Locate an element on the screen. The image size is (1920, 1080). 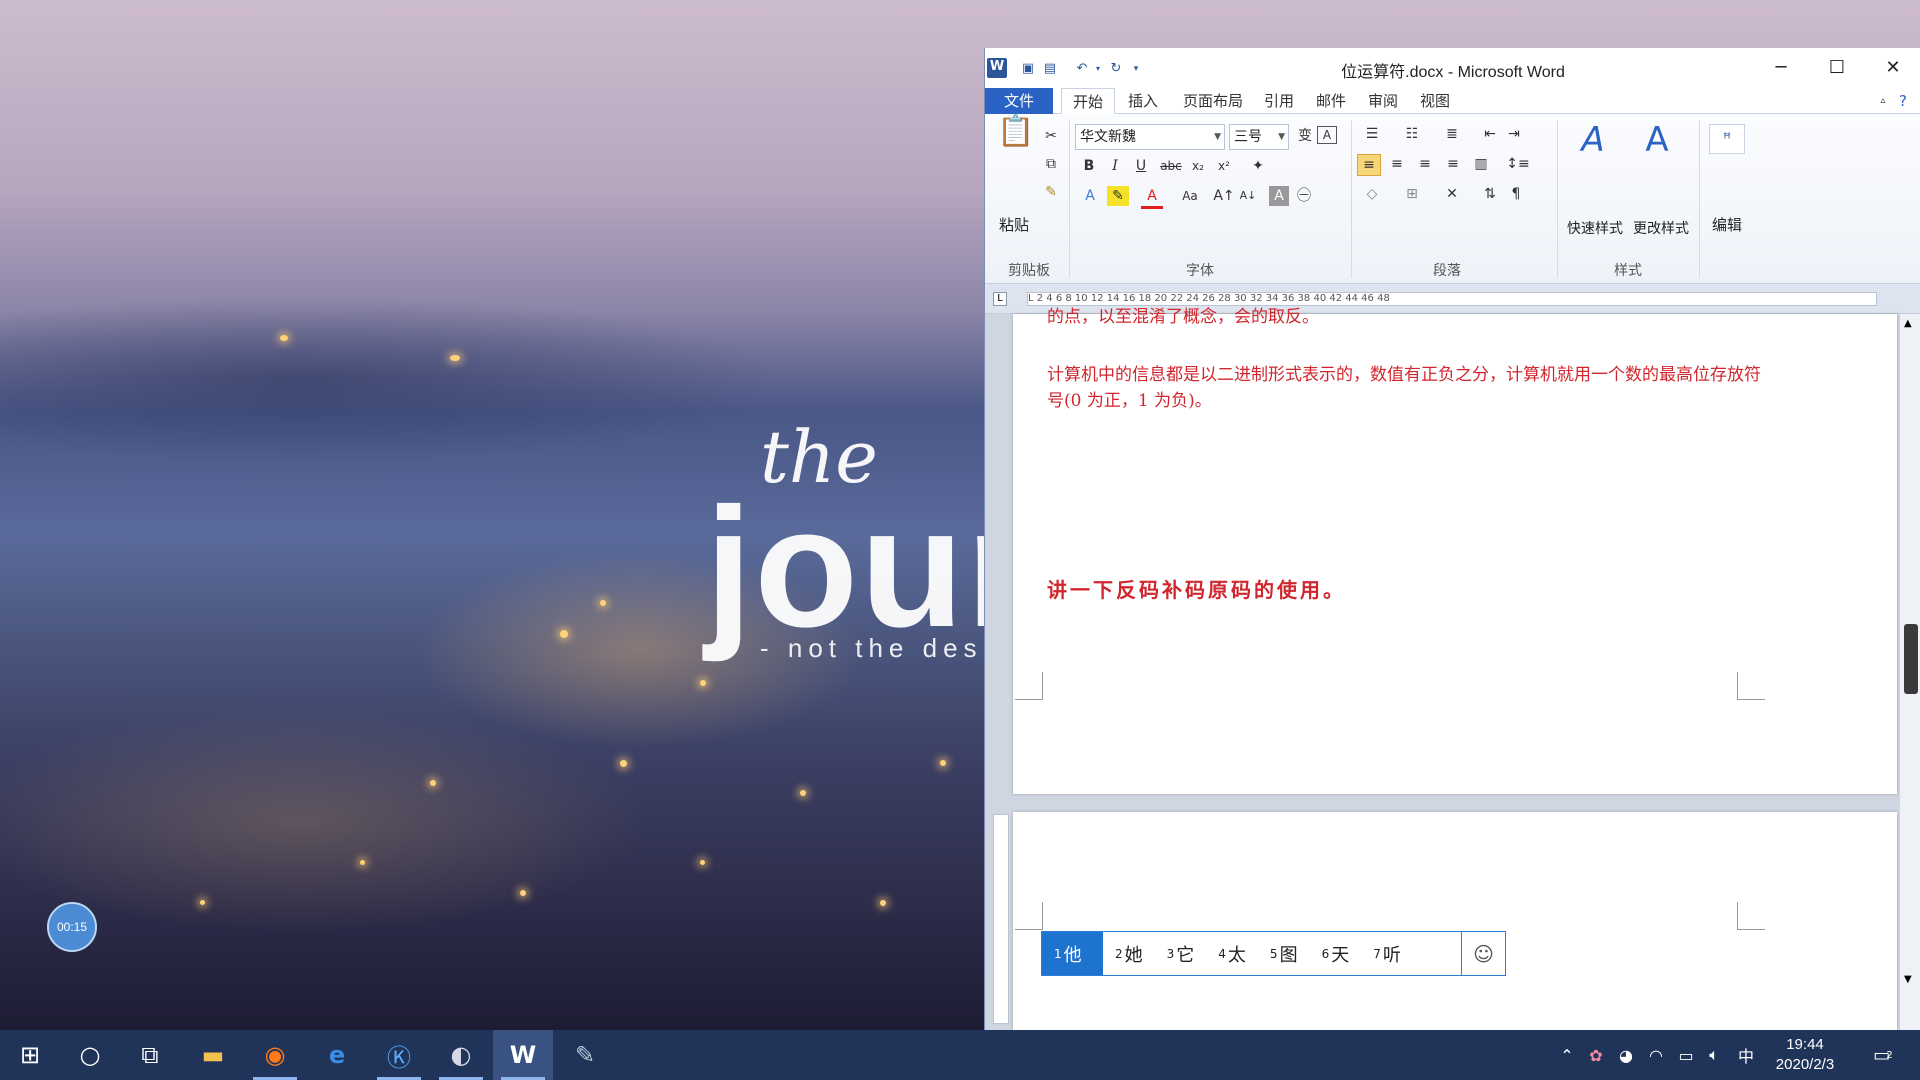
borders-icon: ⊞ is located at coordinates (1412, 194).